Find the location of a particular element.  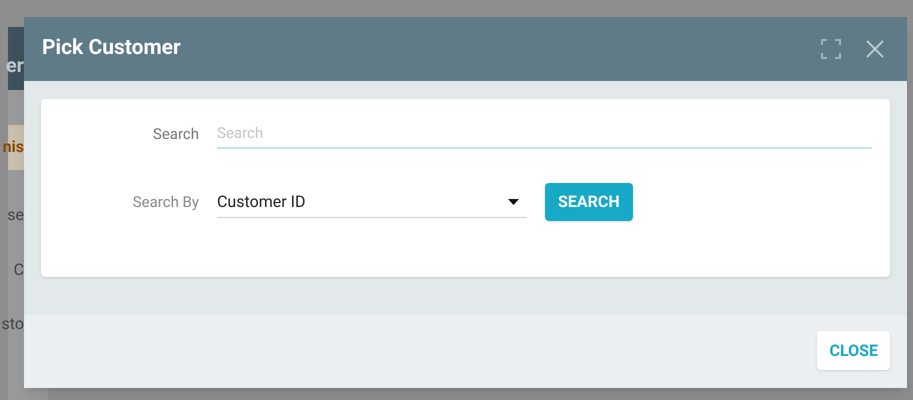

dialog-title: Pick Customer is located at coordinates (111, 48).